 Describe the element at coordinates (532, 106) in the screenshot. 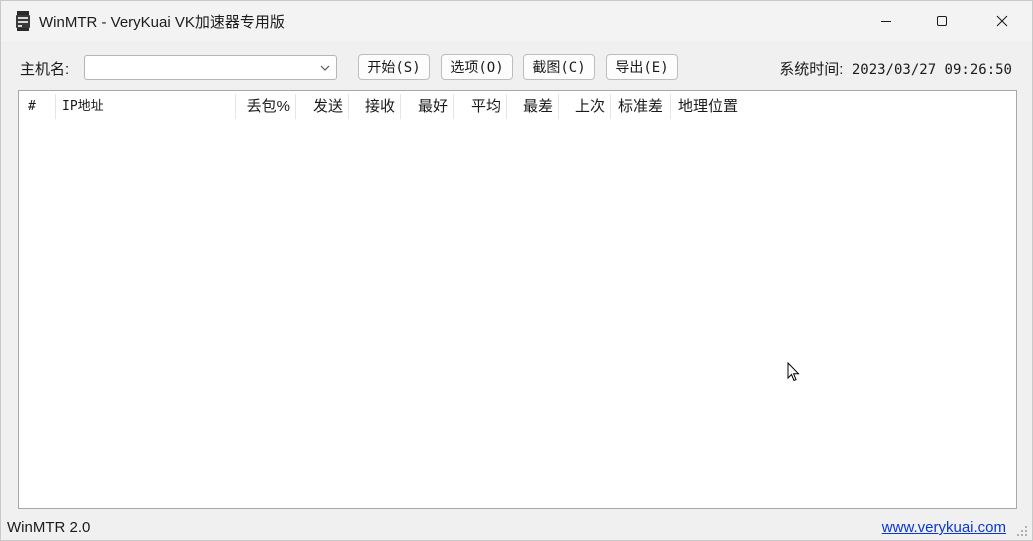

I see `column-header-worst: 最差` at that location.